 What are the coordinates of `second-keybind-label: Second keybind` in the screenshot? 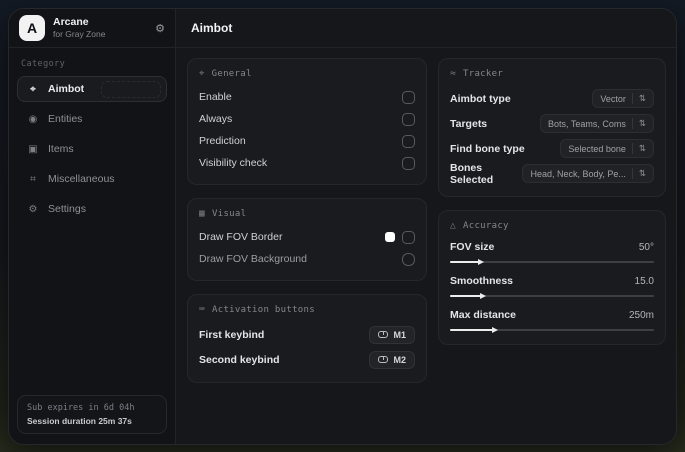 It's located at (239, 359).